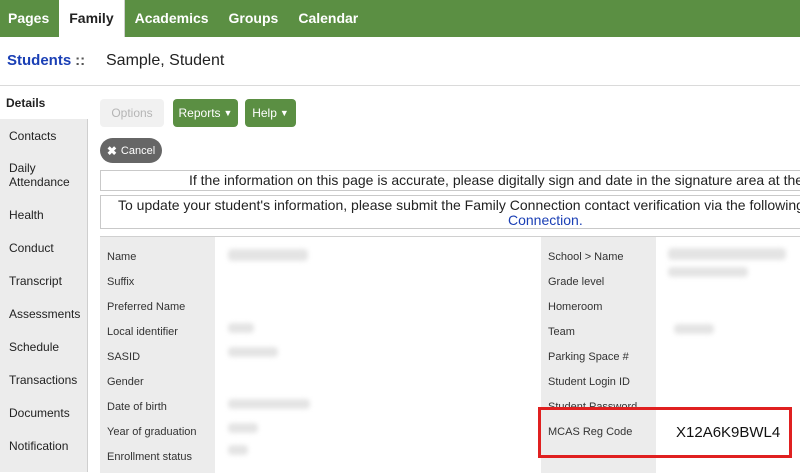  I want to click on breadcrumb: Students::, so click(46, 60).